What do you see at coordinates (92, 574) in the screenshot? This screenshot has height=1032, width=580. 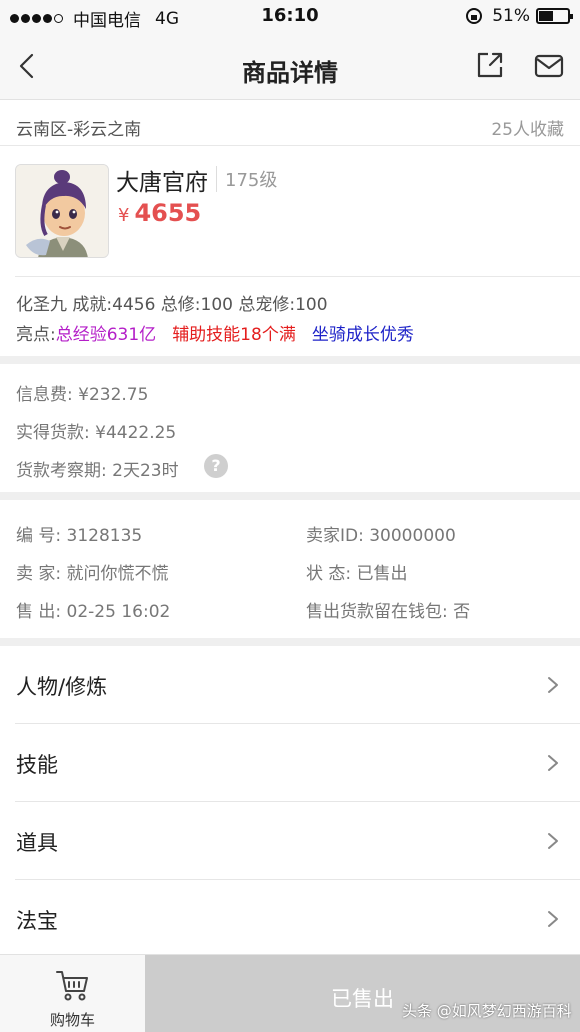 I see `seller-name: 卖 家: 就问你慌不慌` at bounding box center [92, 574].